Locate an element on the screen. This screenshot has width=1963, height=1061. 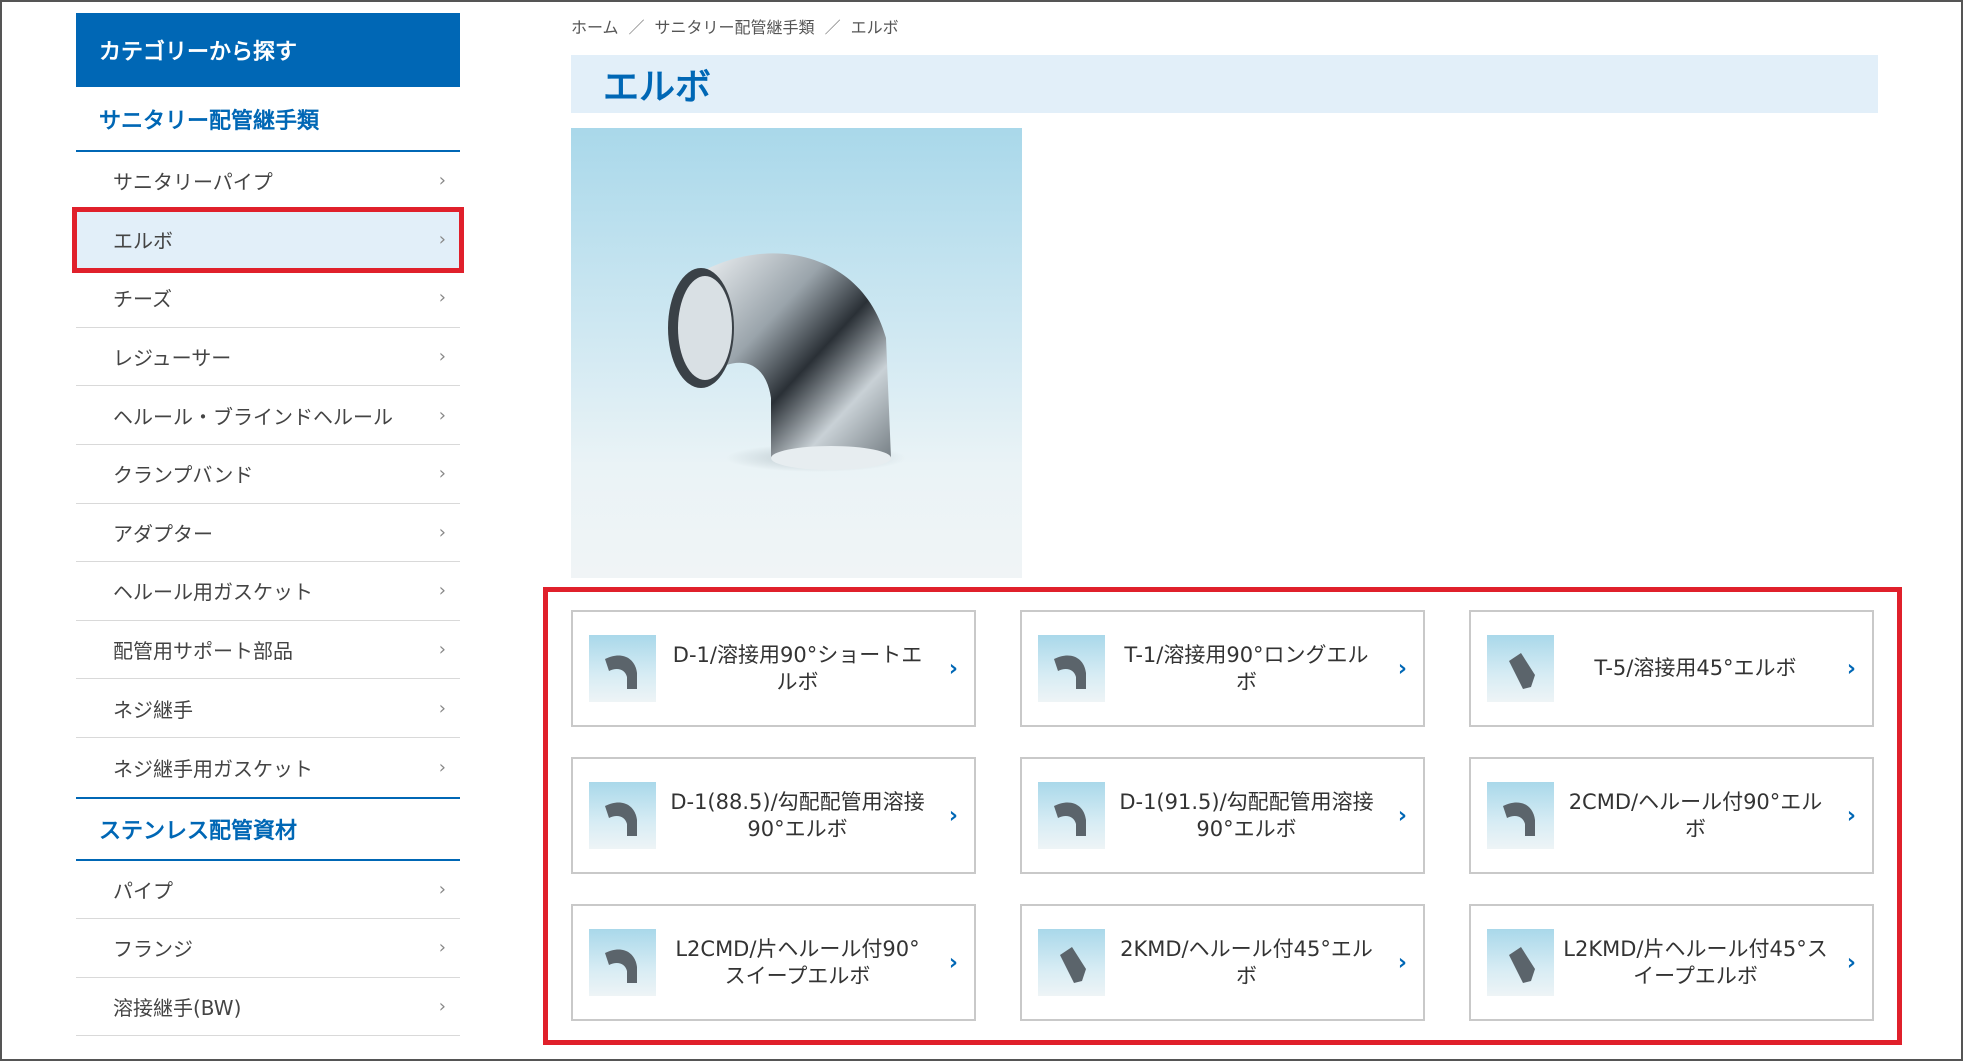
sidebar-item: クランプバンド › is located at coordinates (268, 474).